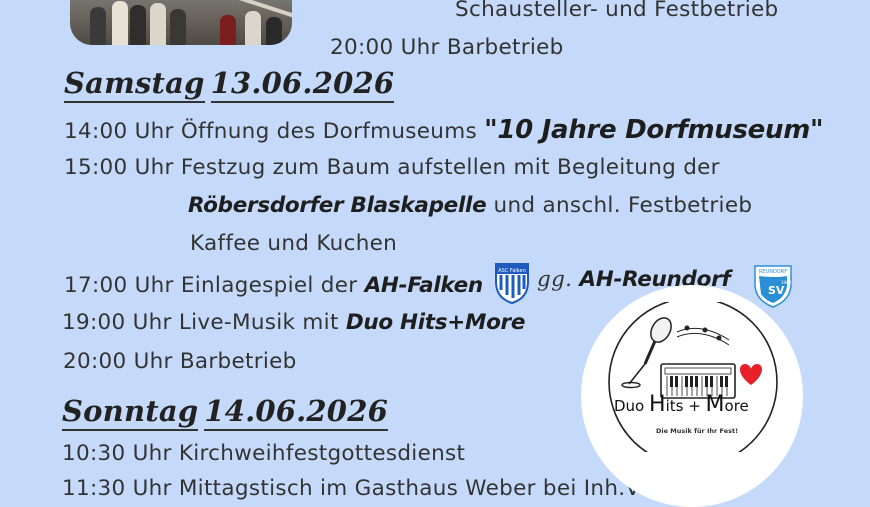 This screenshot has height=507, width=870. I want to click on museum-time: 14:00 Uhr Öffnung des Dorfmuseums, so click(270, 131).